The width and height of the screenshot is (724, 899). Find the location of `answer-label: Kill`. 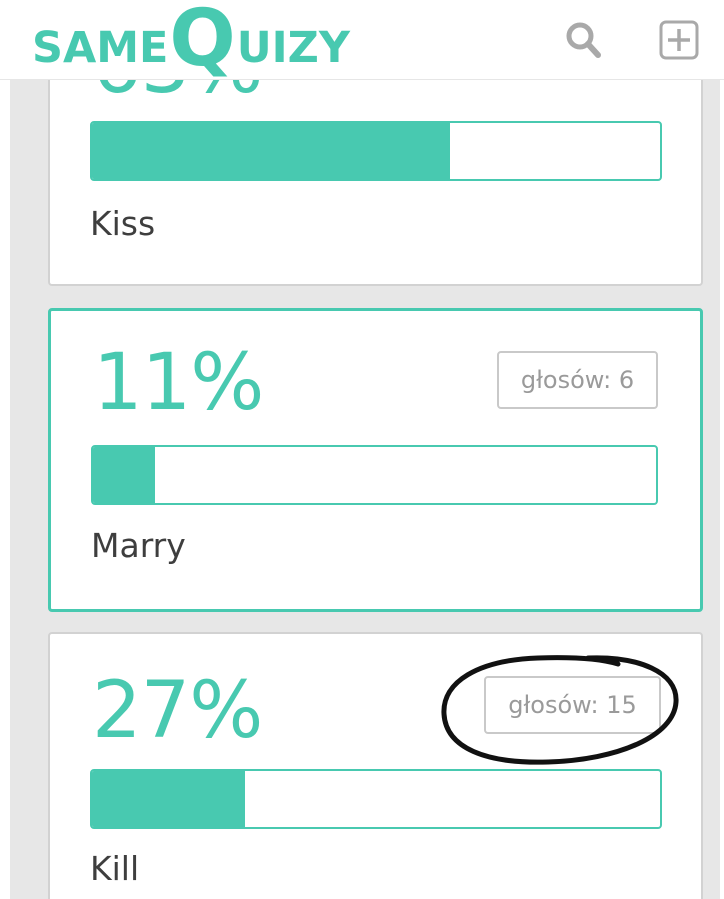

answer-label: Kill is located at coordinates (115, 868).